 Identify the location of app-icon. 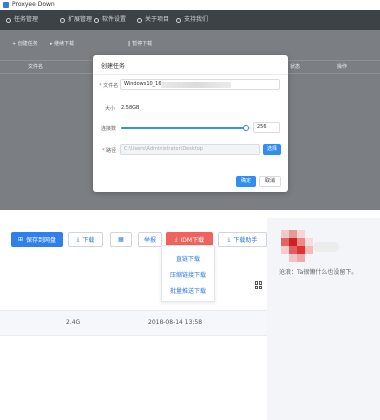
(6, 5).